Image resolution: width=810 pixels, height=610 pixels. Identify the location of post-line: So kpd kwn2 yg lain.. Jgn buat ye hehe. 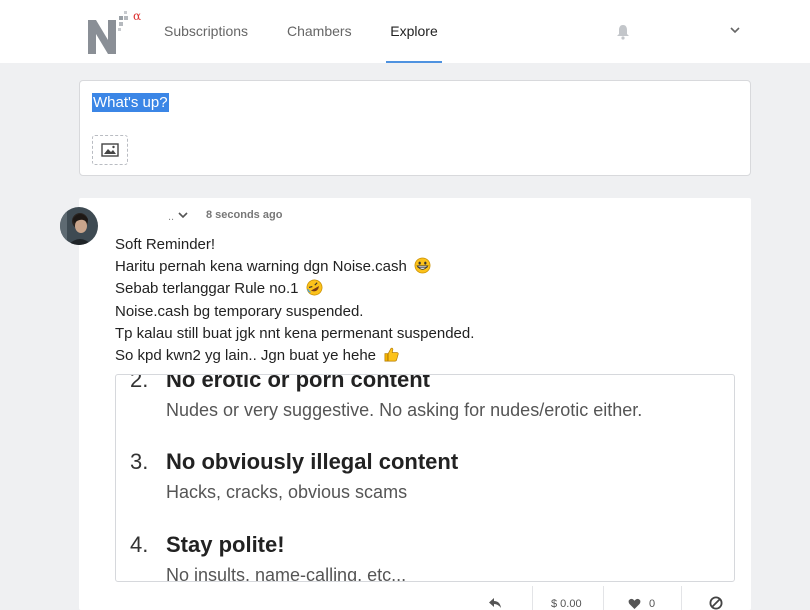
(425, 356).